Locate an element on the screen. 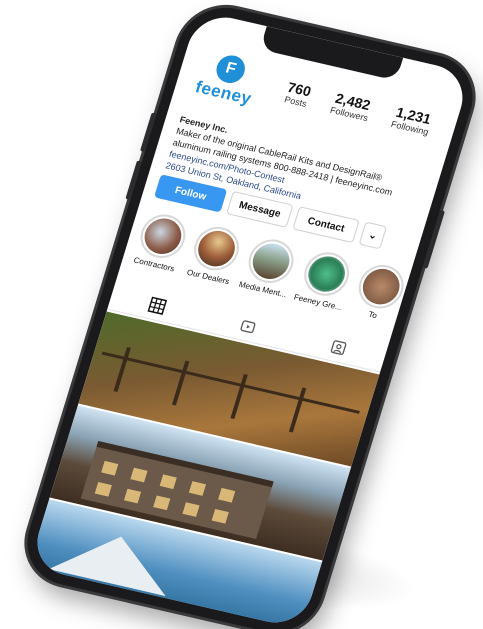 This screenshot has width=483, height=629. railing-graphic is located at coordinates (230, 382).